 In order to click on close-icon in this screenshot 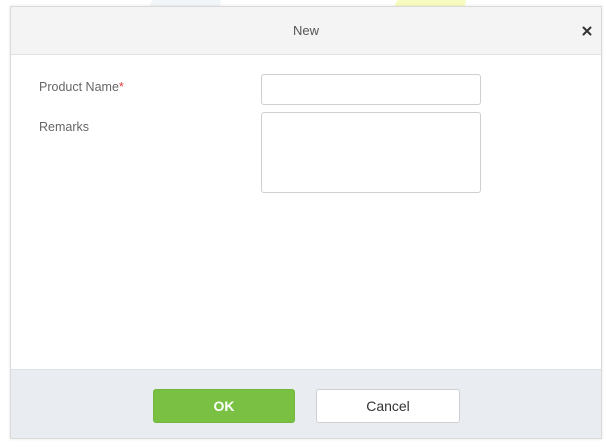, I will do `click(587, 31)`.